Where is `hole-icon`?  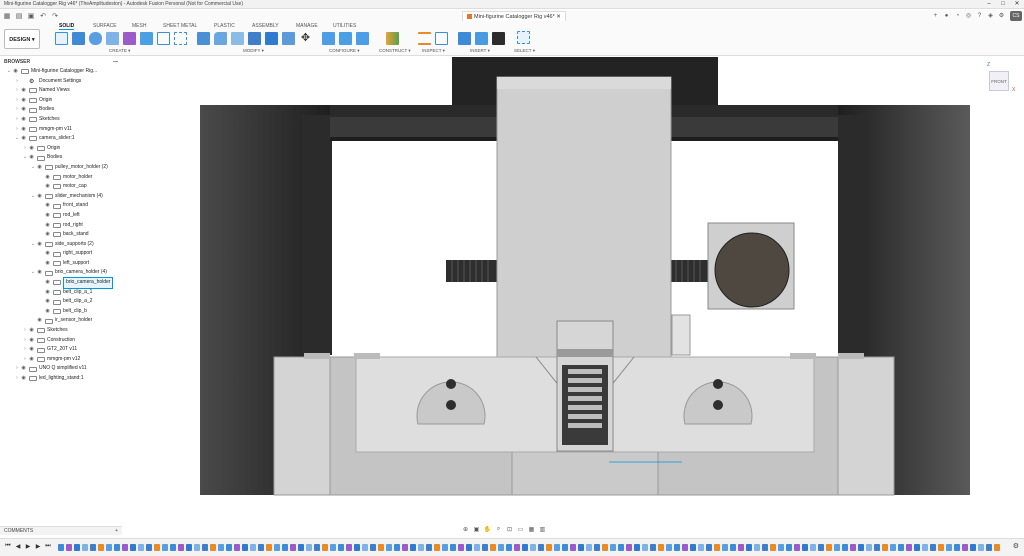
hole-icon is located at coordinates (112, 38).